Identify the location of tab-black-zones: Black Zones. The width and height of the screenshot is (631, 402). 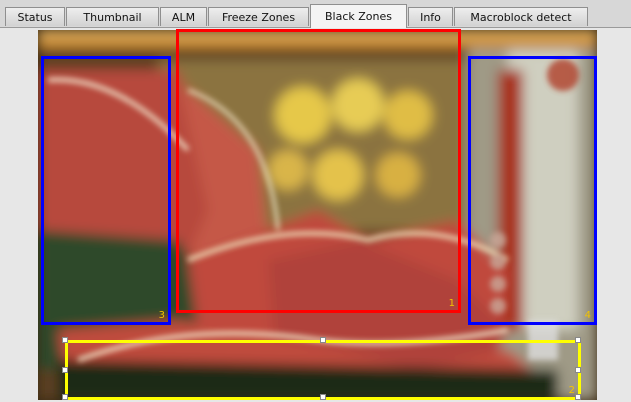
(358, 16).